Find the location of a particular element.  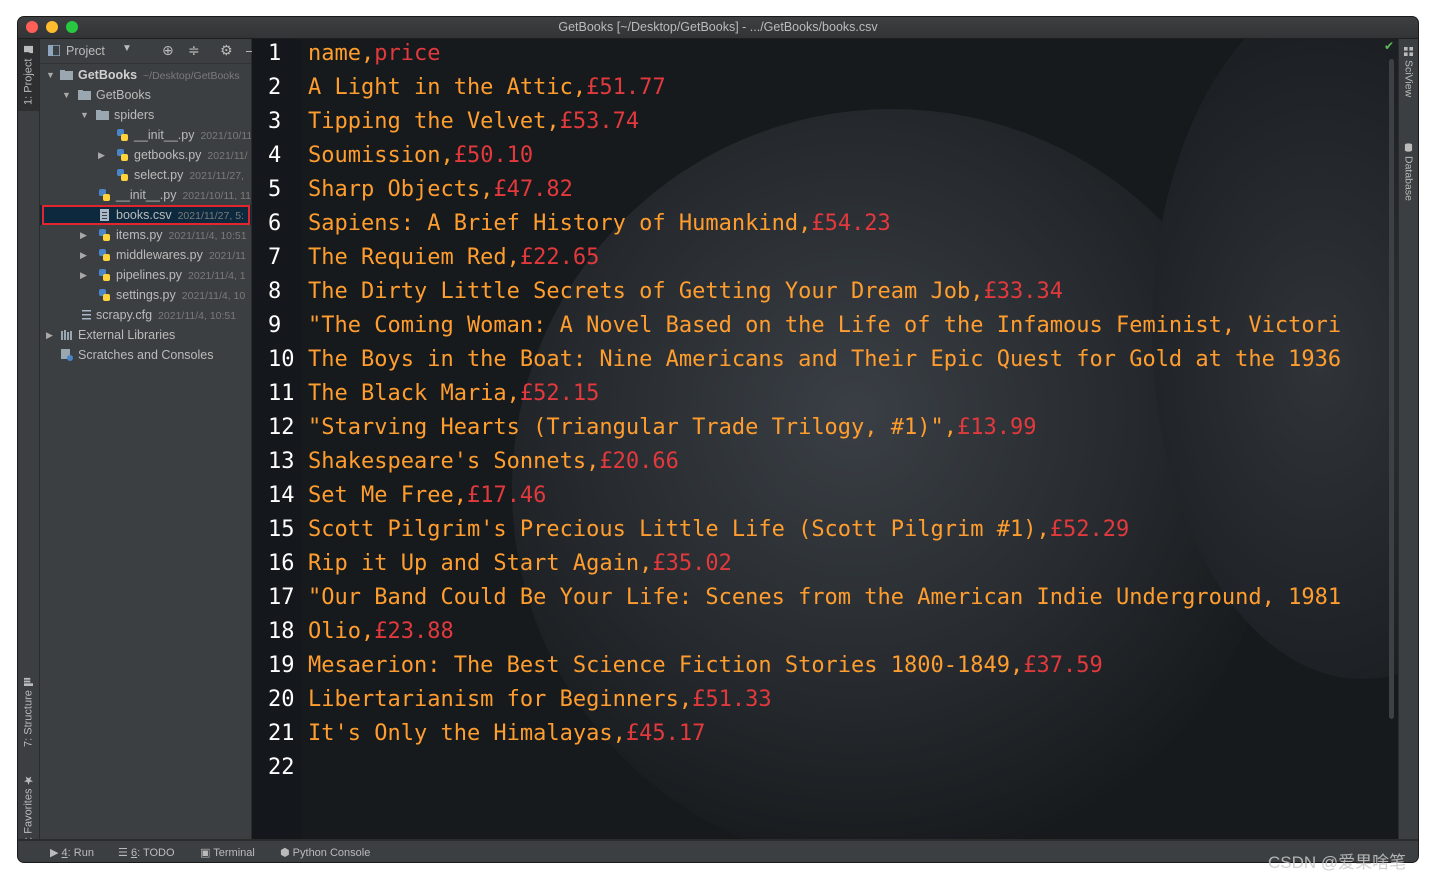

csv-text: It's Only the Himalayas, is located at coordinates (467, 733).